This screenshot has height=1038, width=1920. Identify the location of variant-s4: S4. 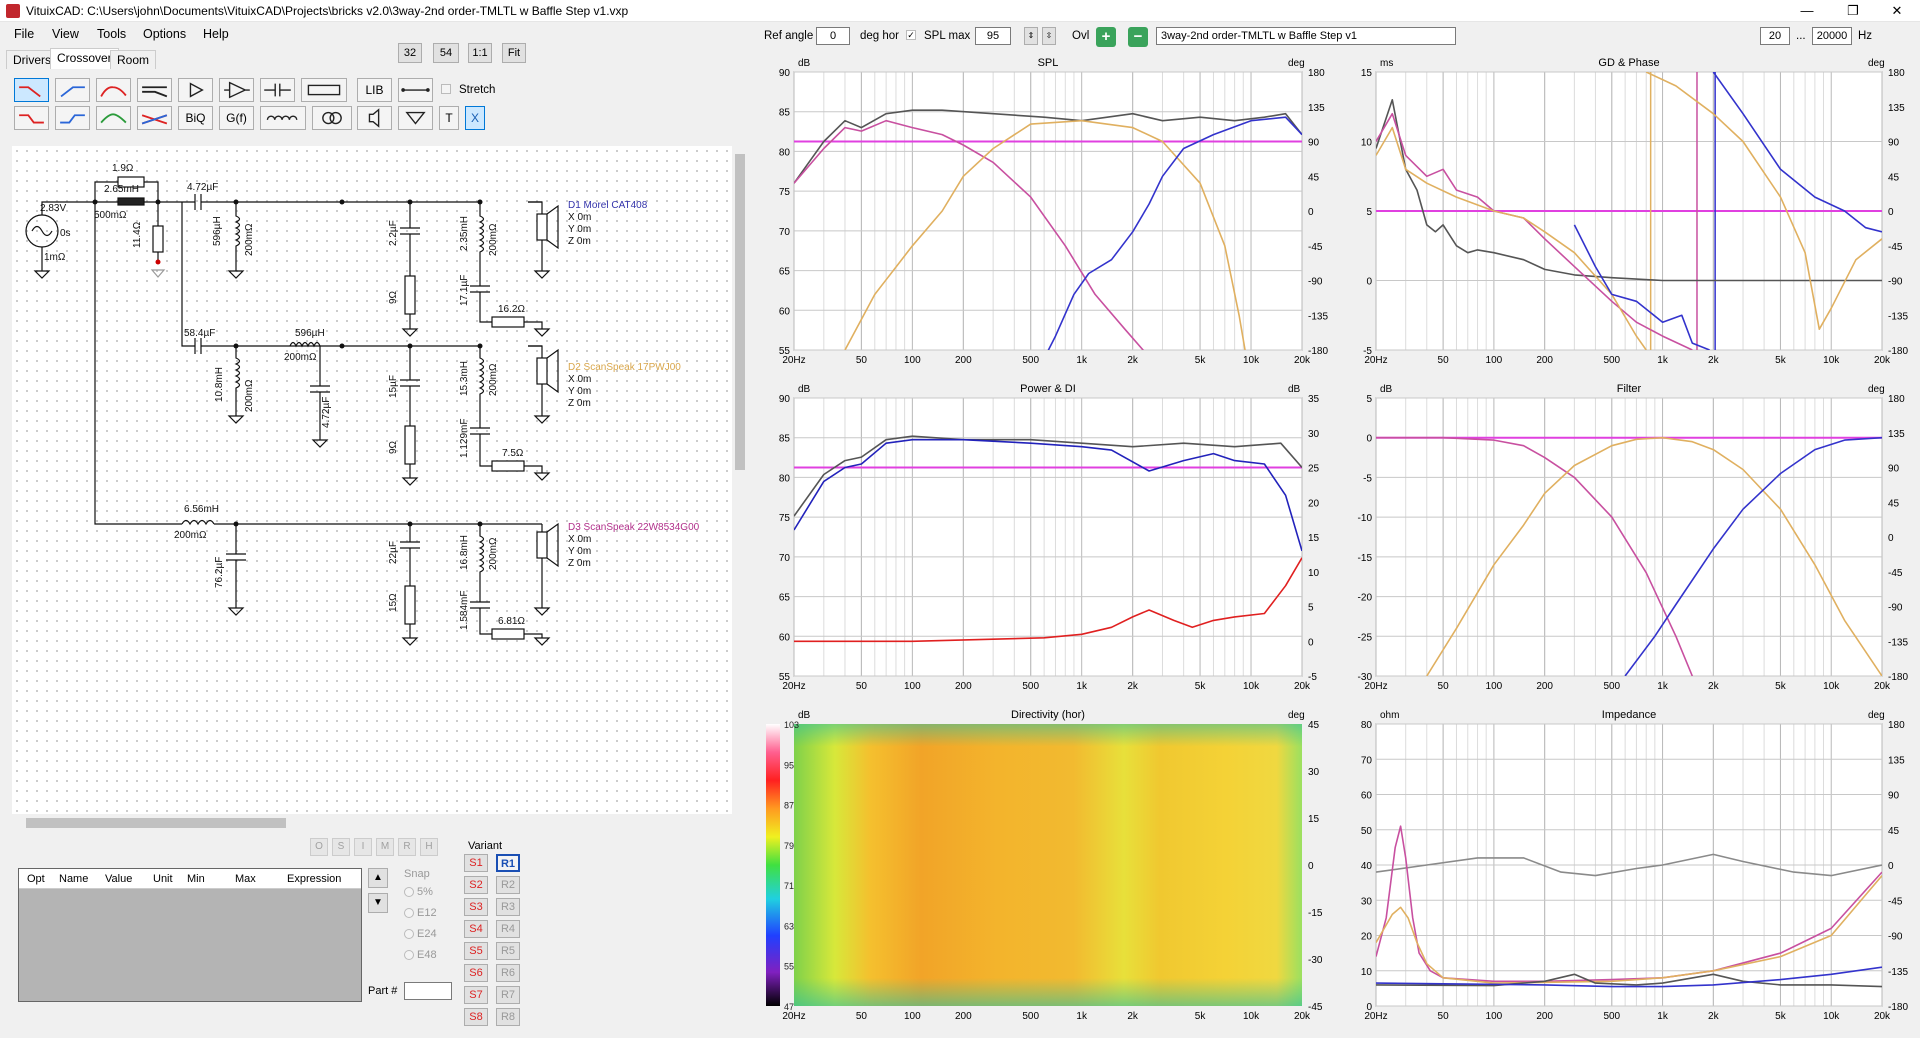
(476, 929).